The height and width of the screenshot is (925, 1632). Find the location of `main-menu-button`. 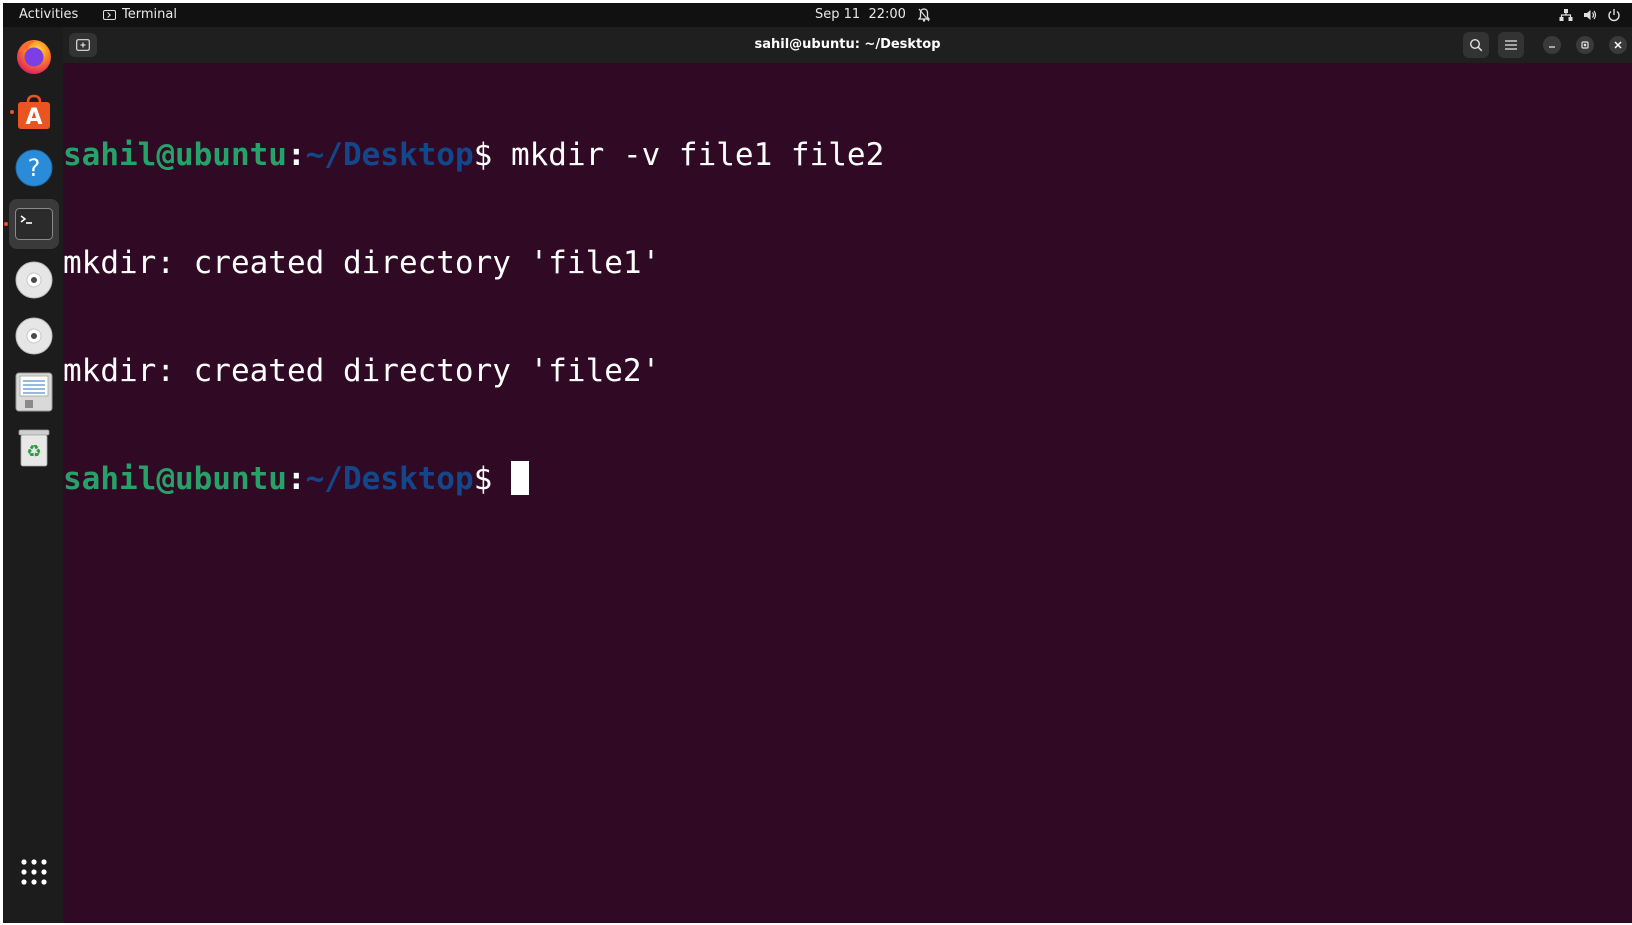

main-menu-button is located at coordinates (1511, 45).